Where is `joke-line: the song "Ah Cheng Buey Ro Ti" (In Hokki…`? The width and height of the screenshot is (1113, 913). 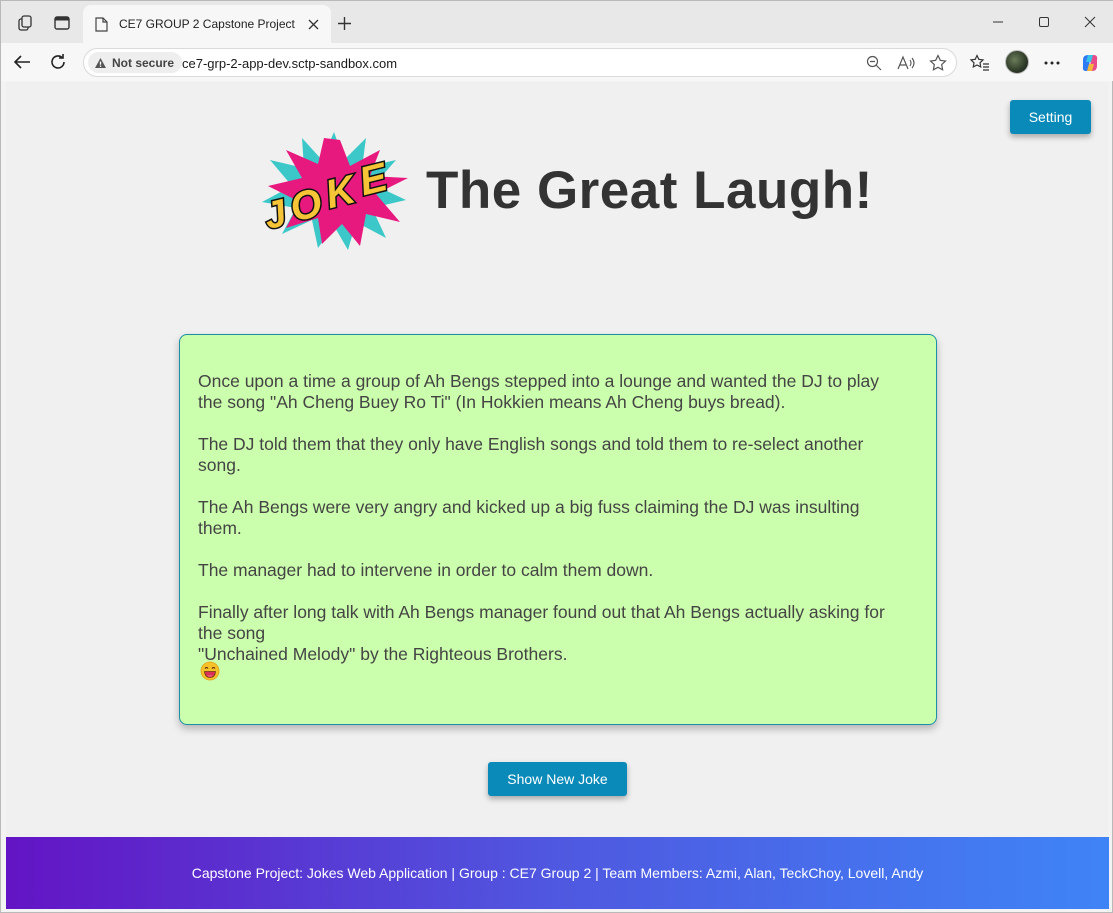 joke-line: the song "Ah Cheng Buey Ro Ti" (In Hokki… is located at coordinates (492, 402).